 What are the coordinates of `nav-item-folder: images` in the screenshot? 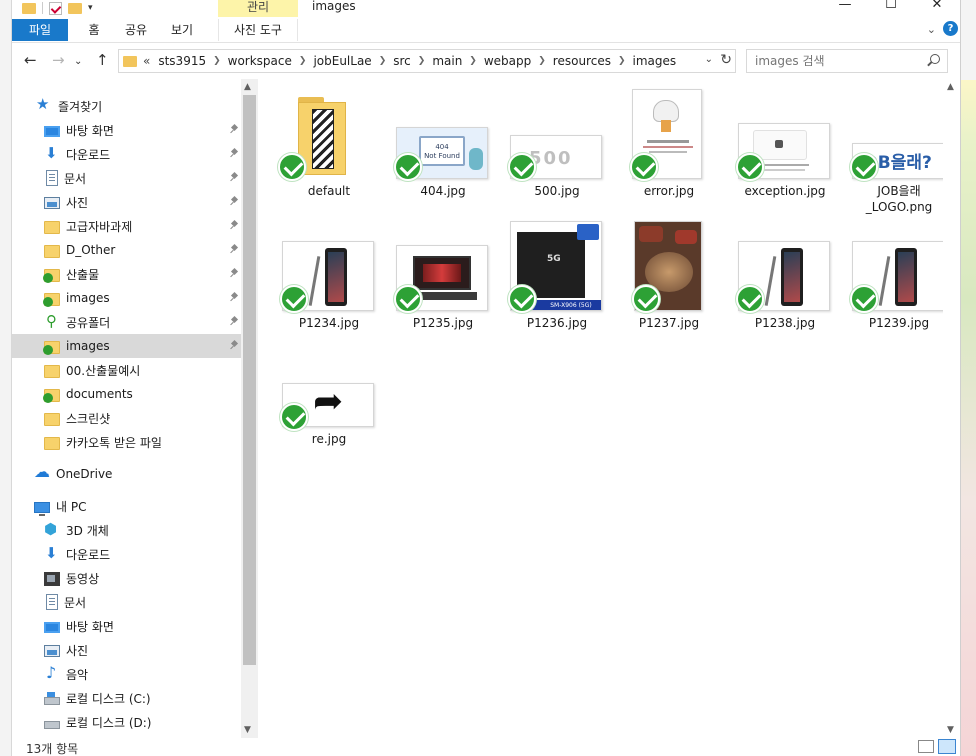 It's located at (127, 298).